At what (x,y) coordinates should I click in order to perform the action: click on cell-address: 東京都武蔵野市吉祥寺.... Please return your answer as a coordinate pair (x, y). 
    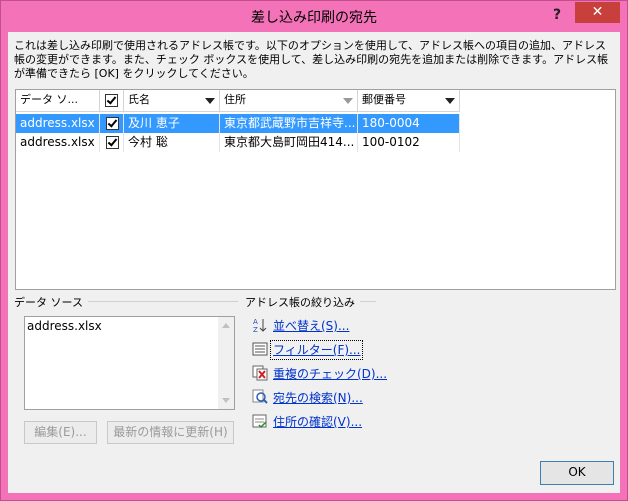
    Looking at the image, I should click on (289, 123).